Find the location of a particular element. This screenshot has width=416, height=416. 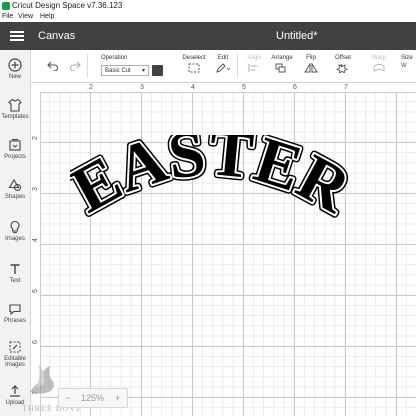

align-icon is located at coordinates (254, 70).